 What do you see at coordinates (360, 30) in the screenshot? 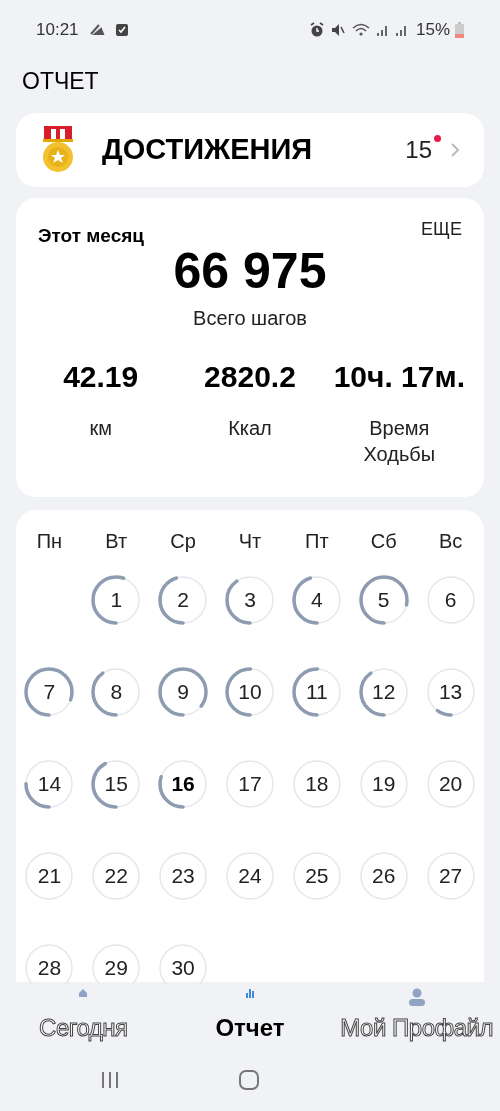
I see `wifi-icon` at bounding box center [360, 30].